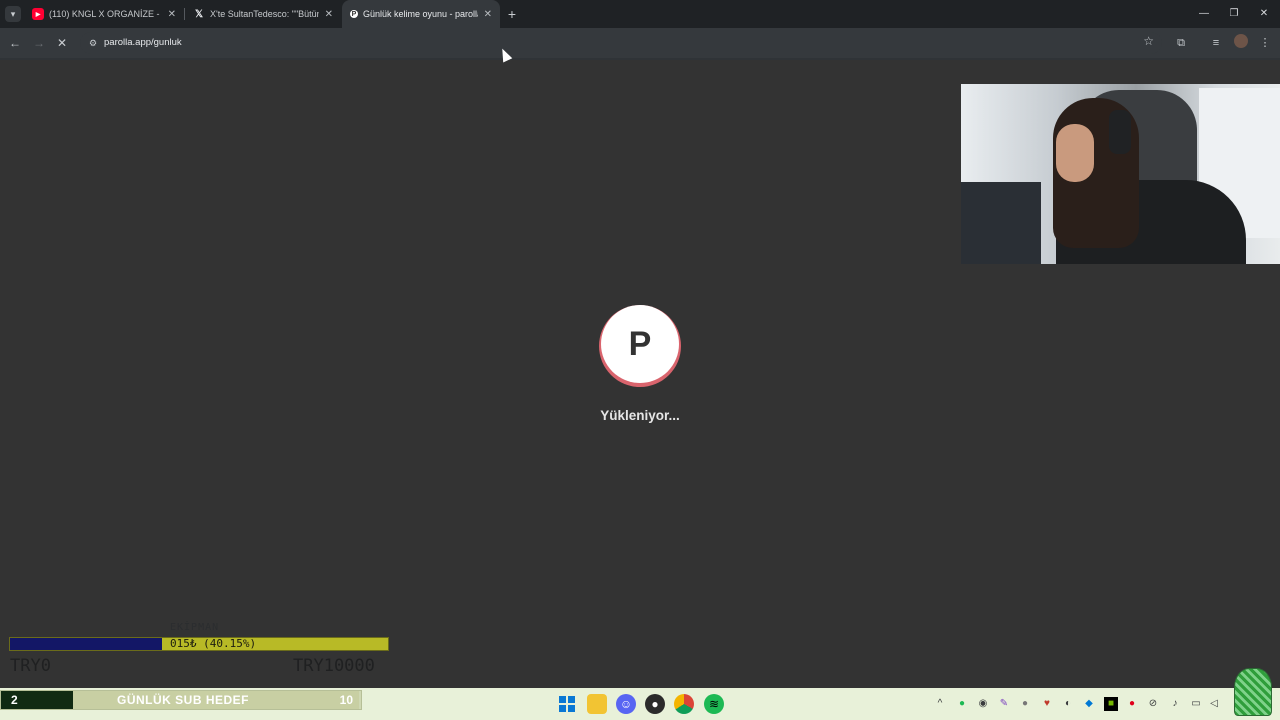 The image size is (1280, 720). Describe the element at coordinates (195, 627) in the screenshot. I see `equipment-goal-label: EKİPMAN` at that location.